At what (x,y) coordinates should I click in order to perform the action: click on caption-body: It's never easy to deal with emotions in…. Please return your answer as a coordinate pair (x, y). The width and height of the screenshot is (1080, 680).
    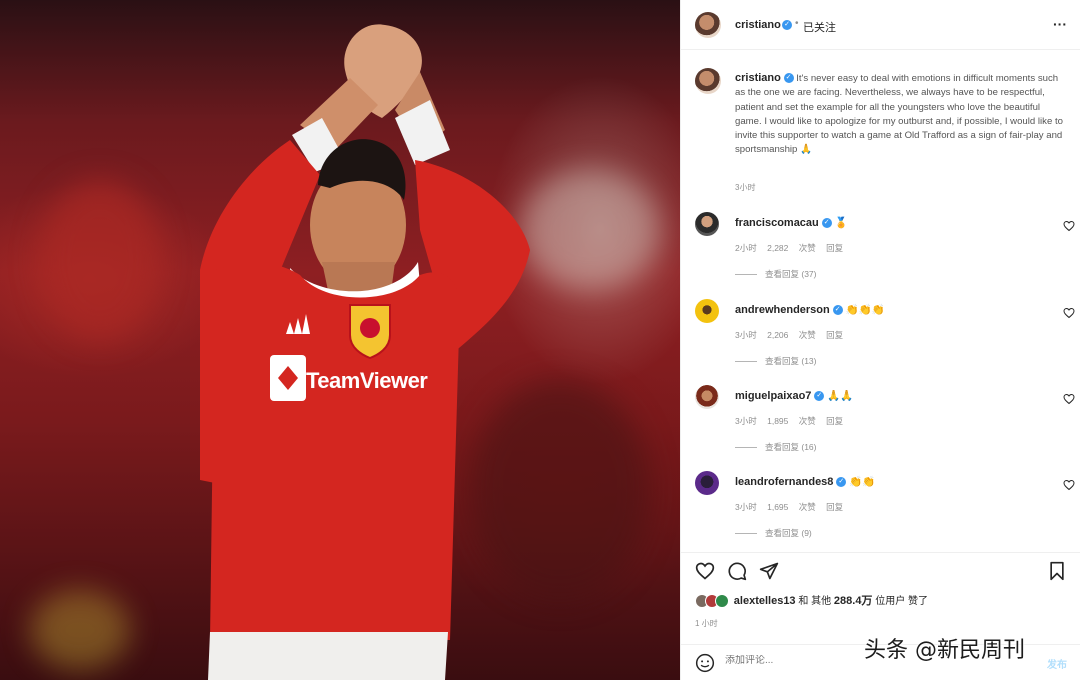
    Looking at the image, I should click on (899, 114).